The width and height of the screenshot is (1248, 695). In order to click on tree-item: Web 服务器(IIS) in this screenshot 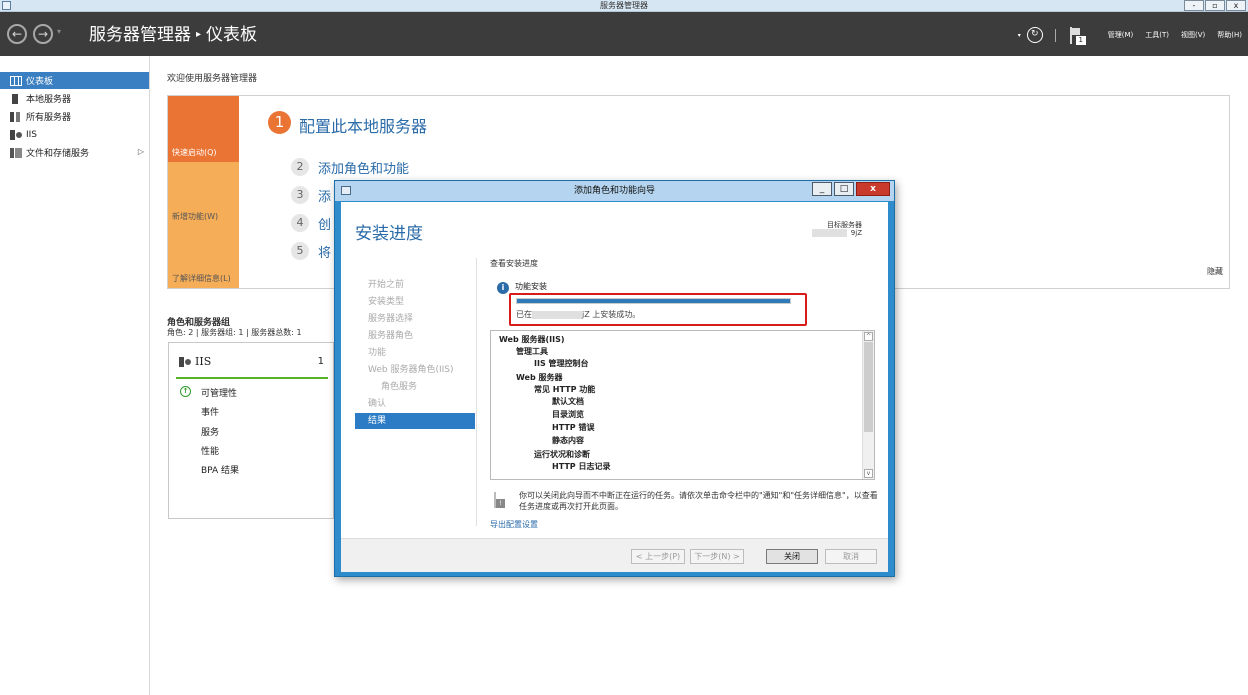, I will do `click(532, 339)`.